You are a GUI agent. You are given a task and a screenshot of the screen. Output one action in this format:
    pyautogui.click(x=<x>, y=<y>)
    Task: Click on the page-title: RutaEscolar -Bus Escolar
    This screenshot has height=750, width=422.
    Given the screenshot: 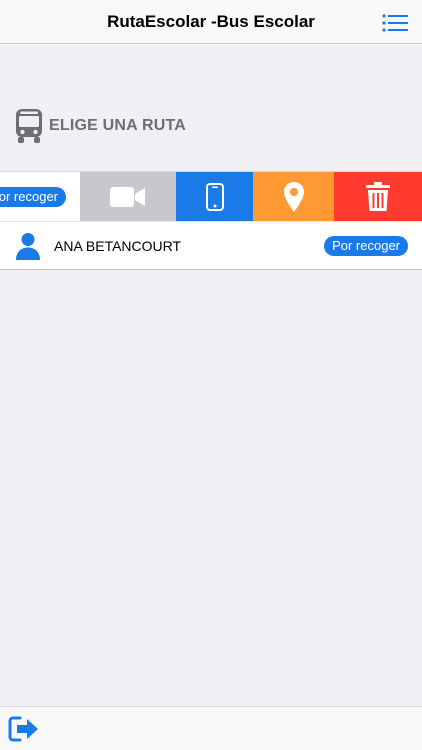 What is the action you would take?
    pyautogui.click(x=211, y=21)
    